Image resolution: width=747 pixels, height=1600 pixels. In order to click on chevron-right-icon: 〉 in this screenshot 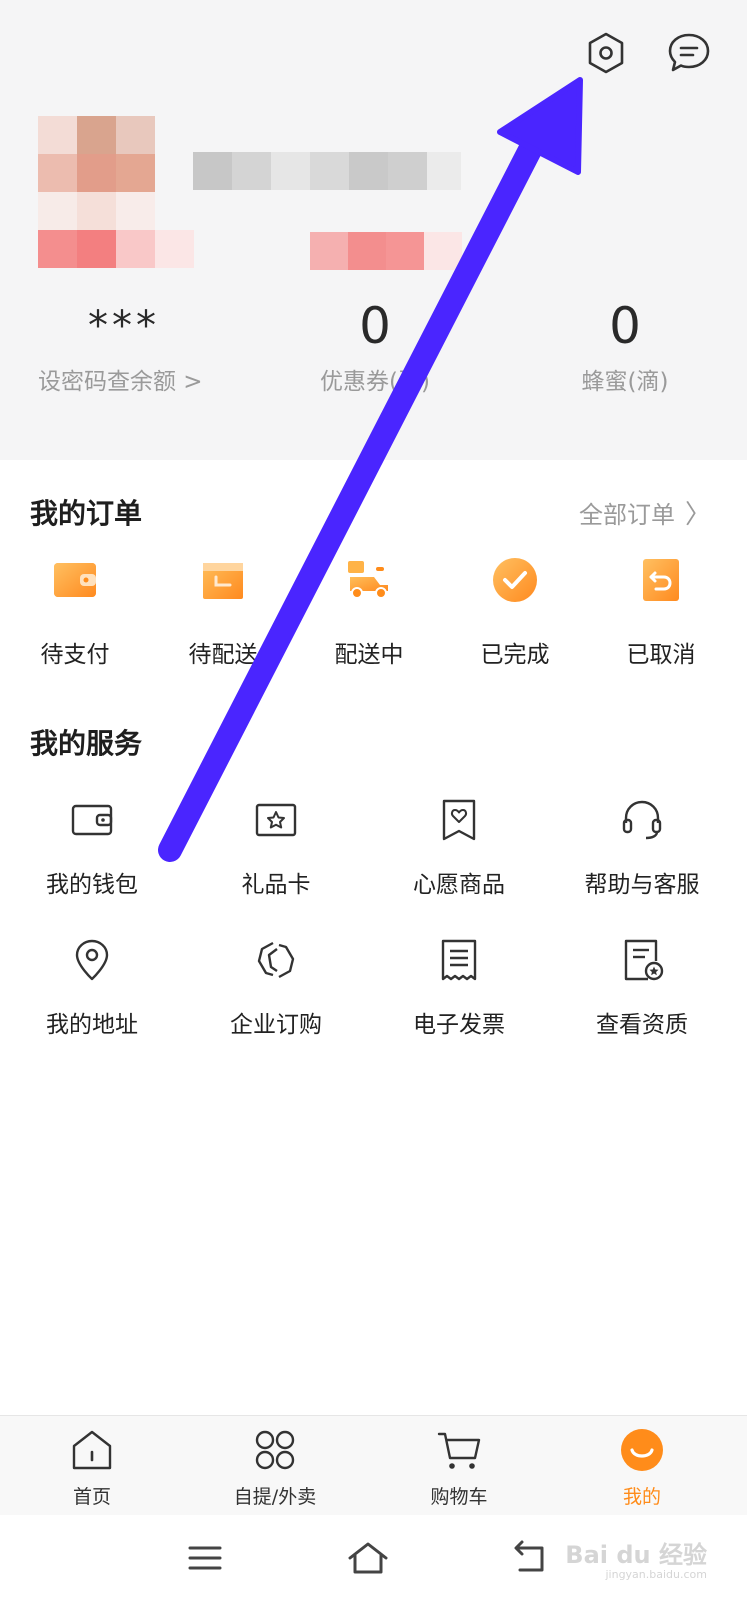, I will do `click(697, 515)`.